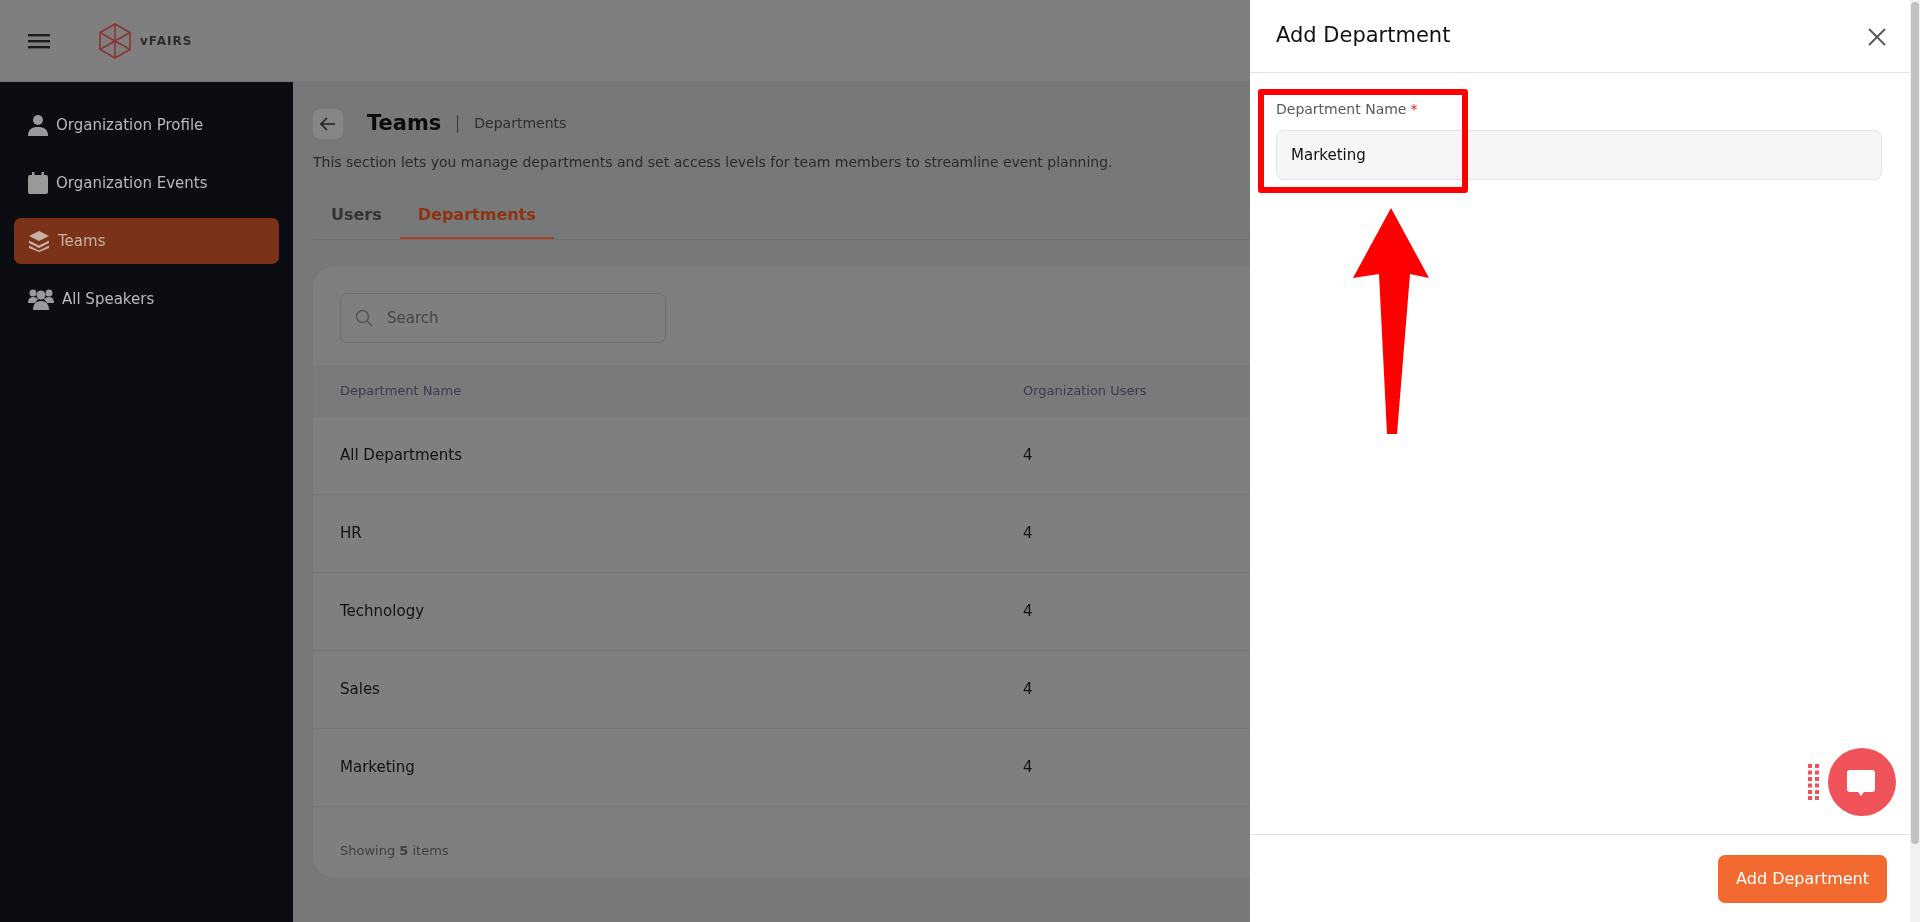 The height and width of the screenshot is (922, 1920). Describe the element at coordinates (39, 40) in the screenshot. I see `menu-icon` at that location.